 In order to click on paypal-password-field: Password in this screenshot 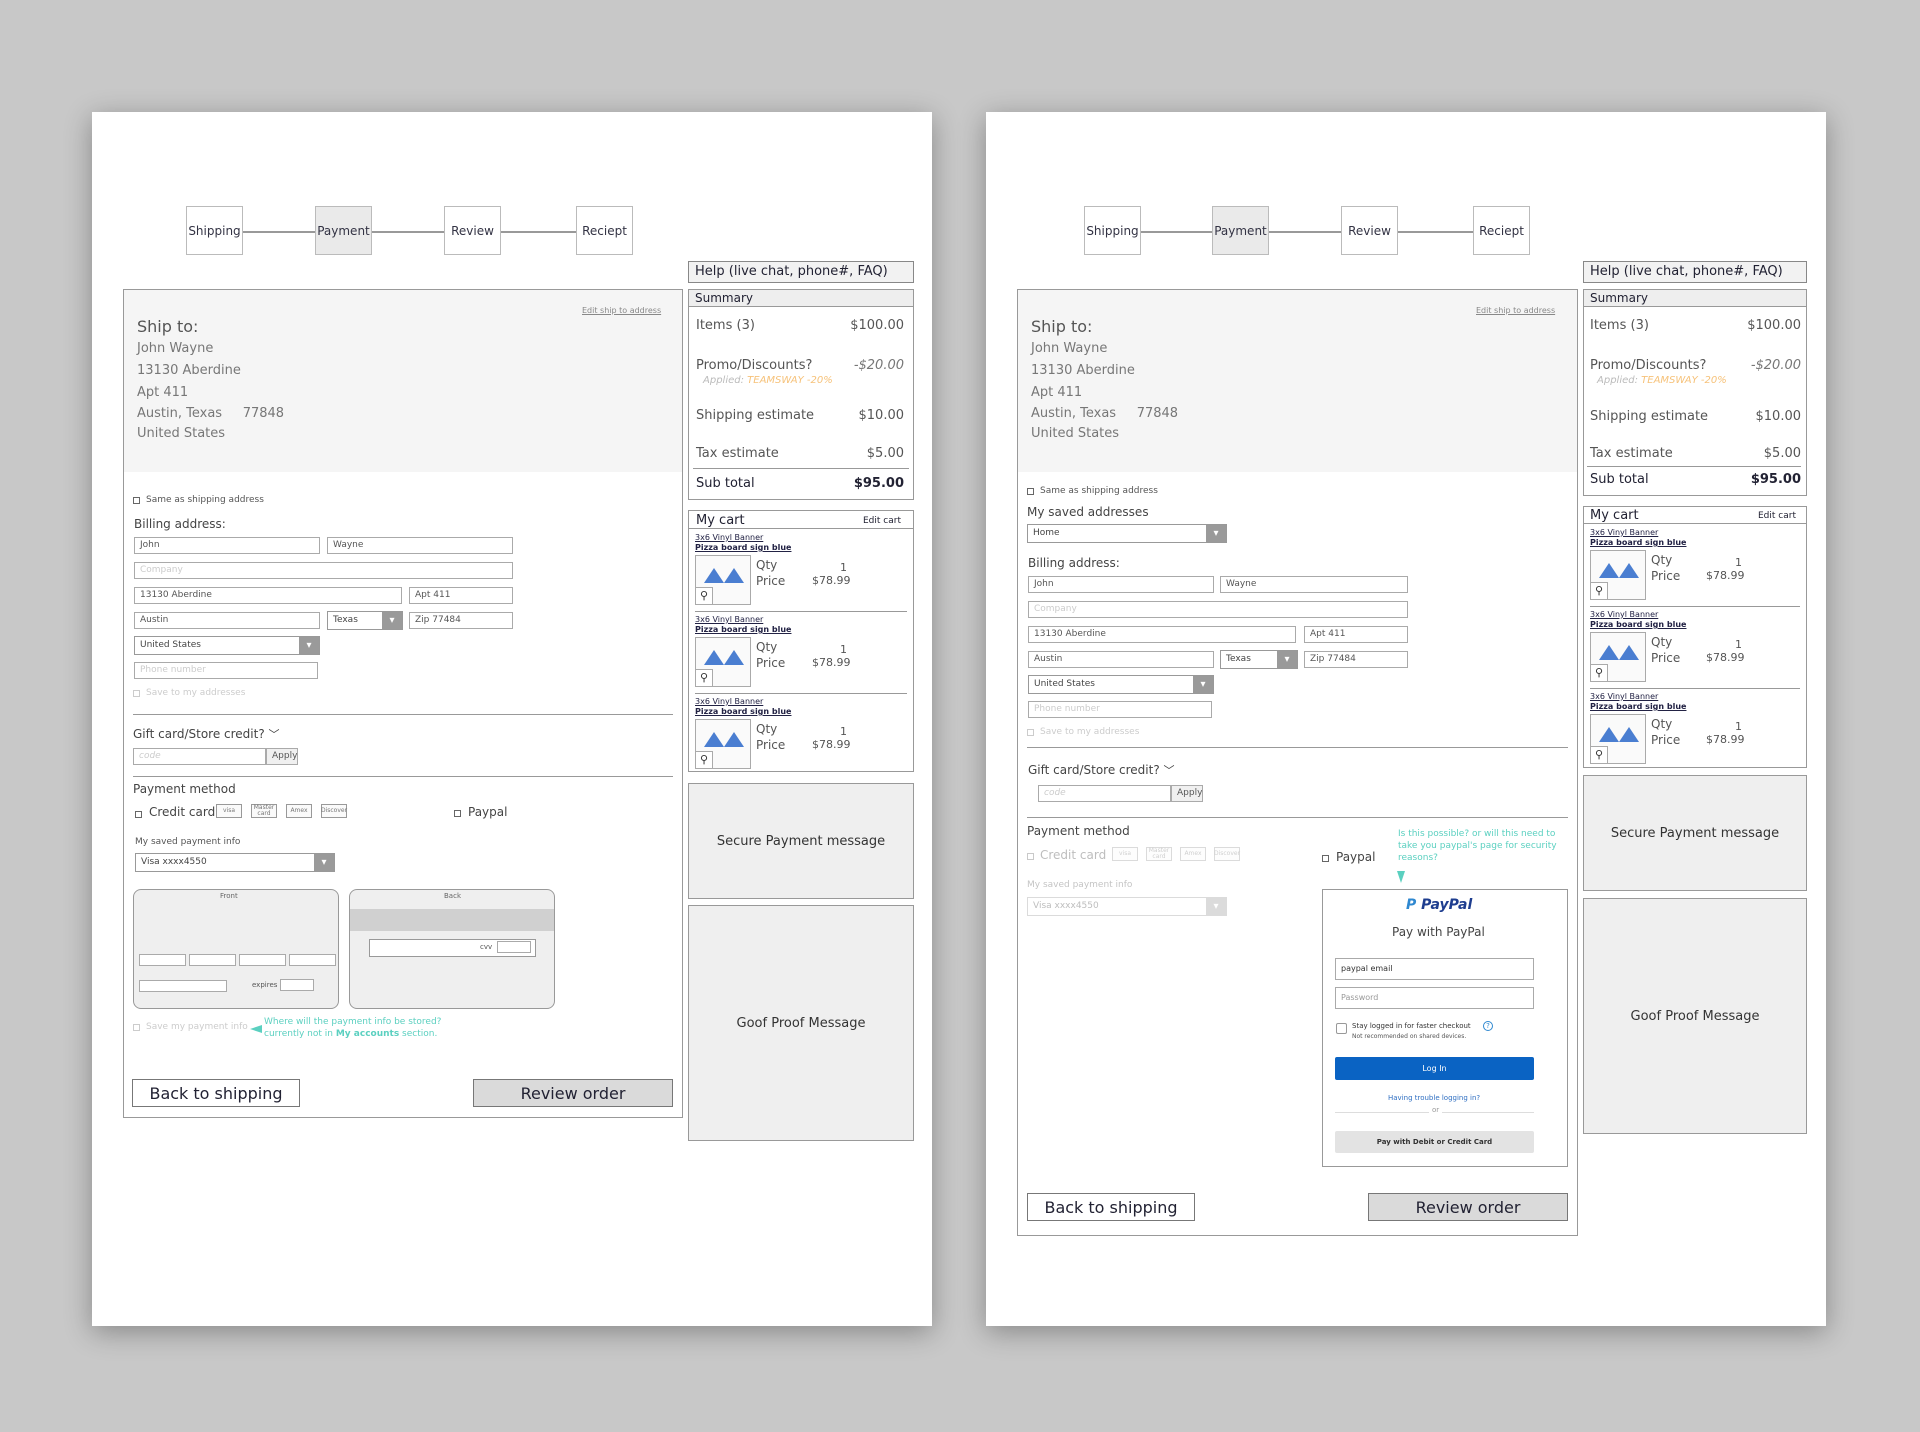, I will do `click(1434, 998)`.